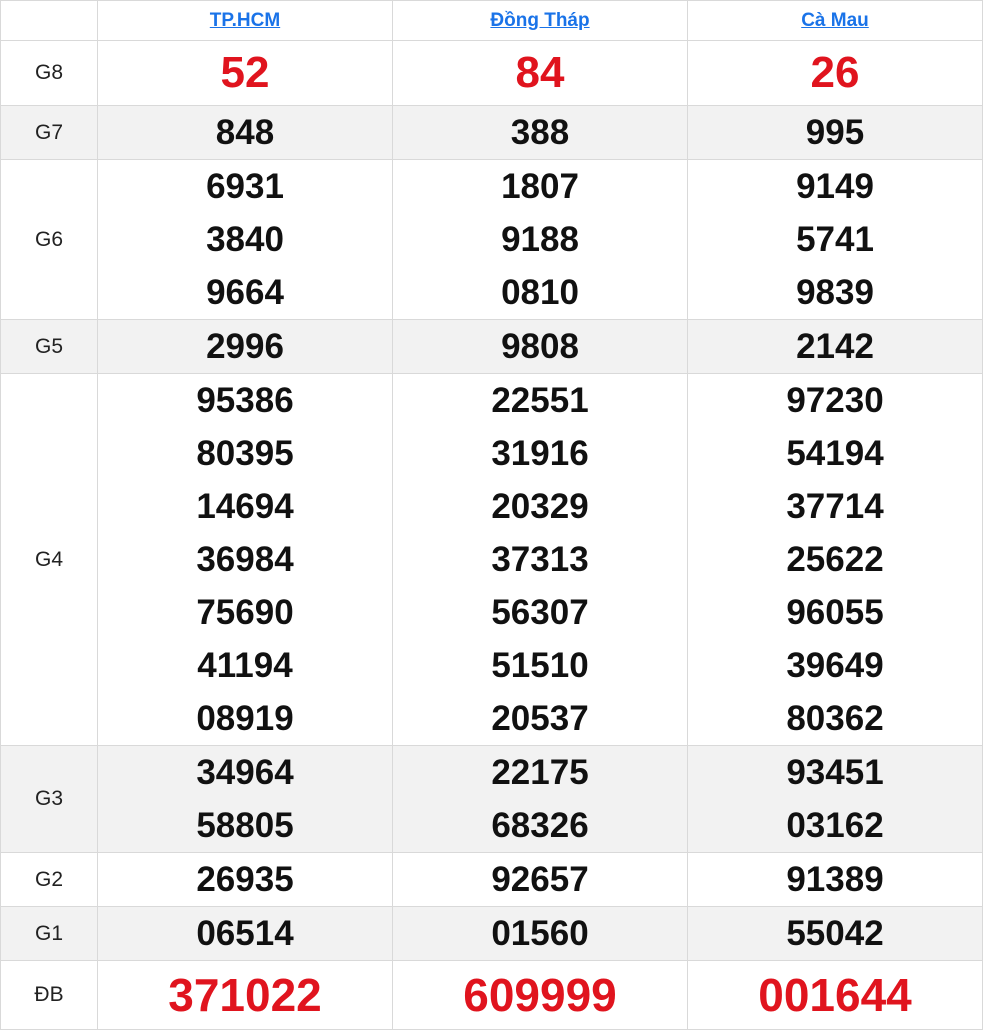 The width and height of the screenshot is (983, 1030). I want to click on prize-cell: 9808, so click(540, 346).